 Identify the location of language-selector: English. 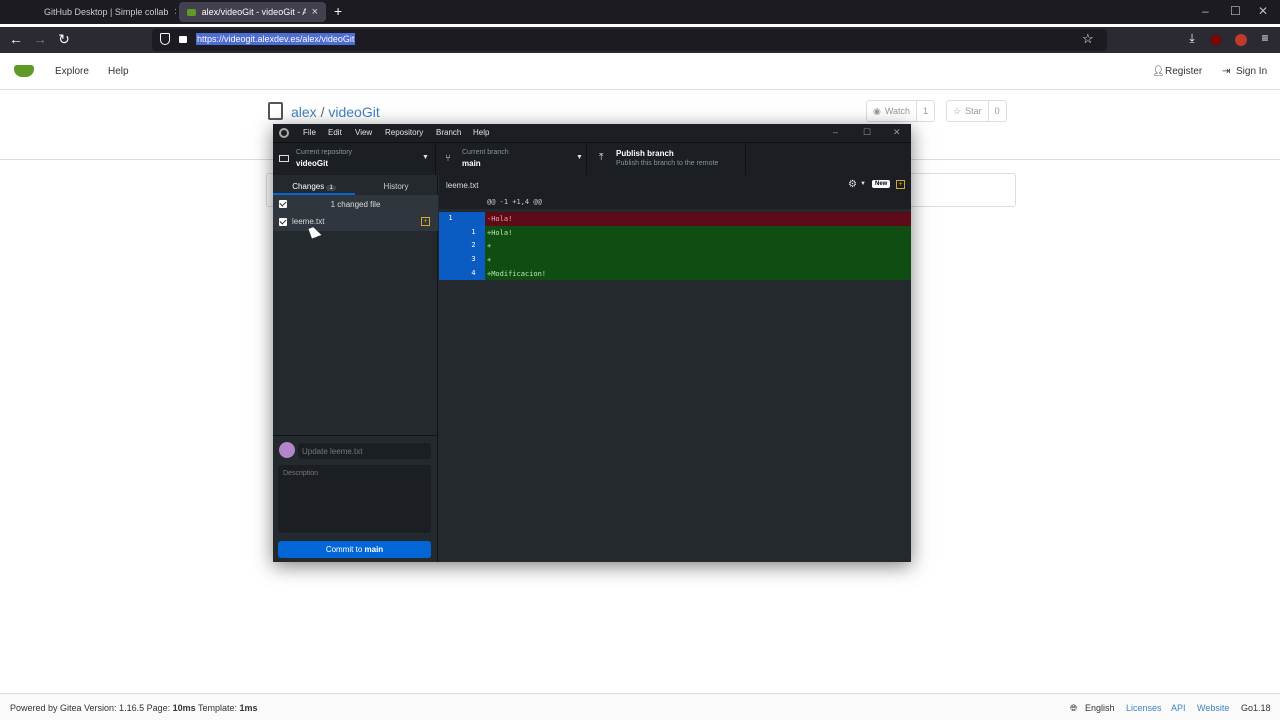
(1100, 708).